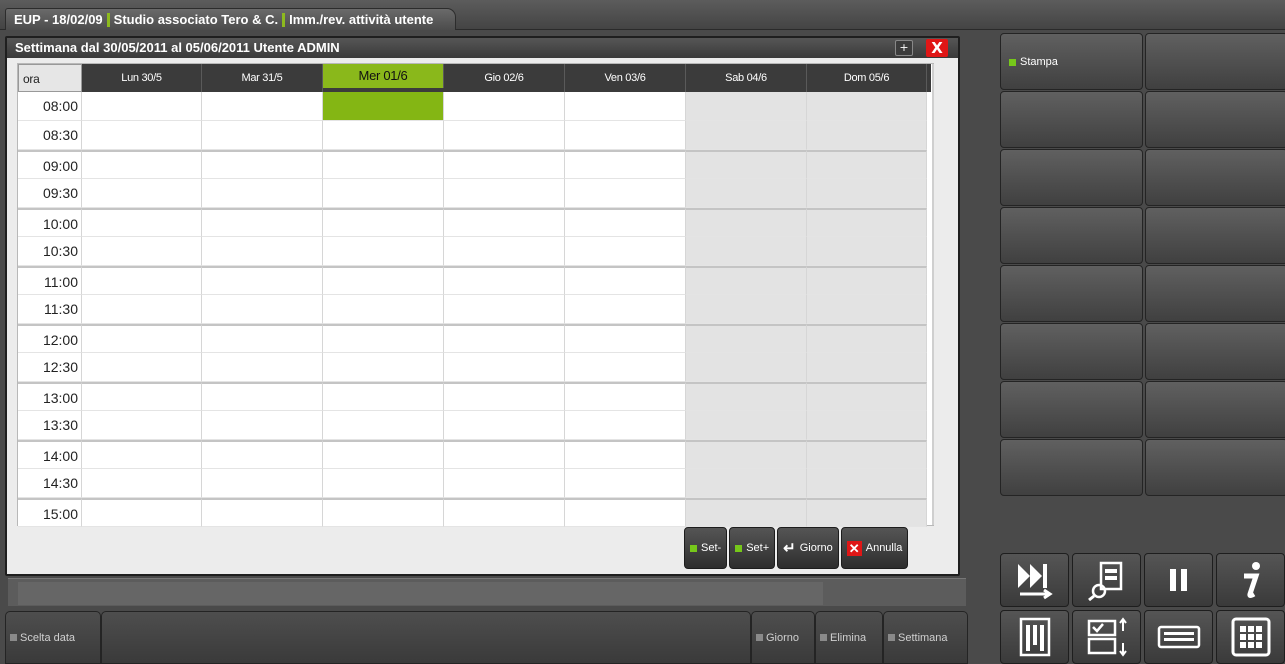 The width and height of the screenshot is (1285, 664). Describe the element at coordinates (1034, 637) in the screenshot. I see `archive-button` at that location.